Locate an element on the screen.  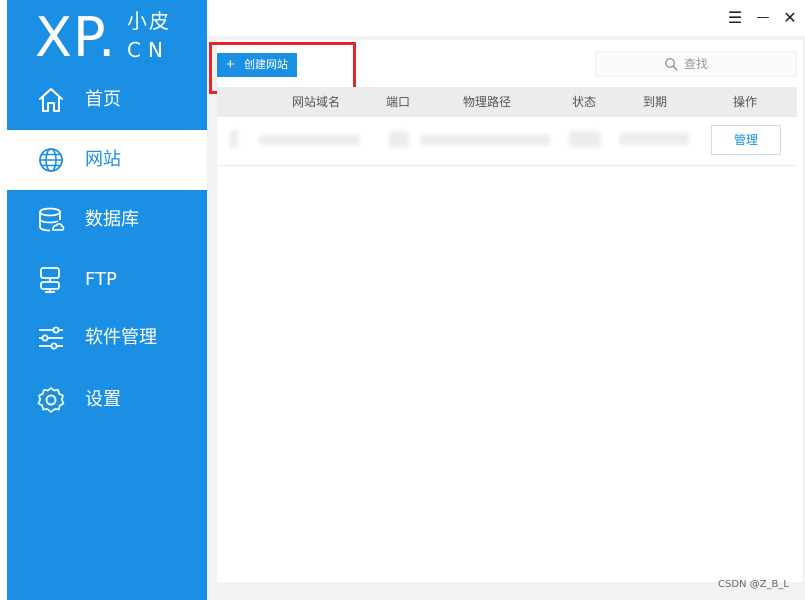
sidebar-item-settings: 设置 is located at coordinates (107, 400).